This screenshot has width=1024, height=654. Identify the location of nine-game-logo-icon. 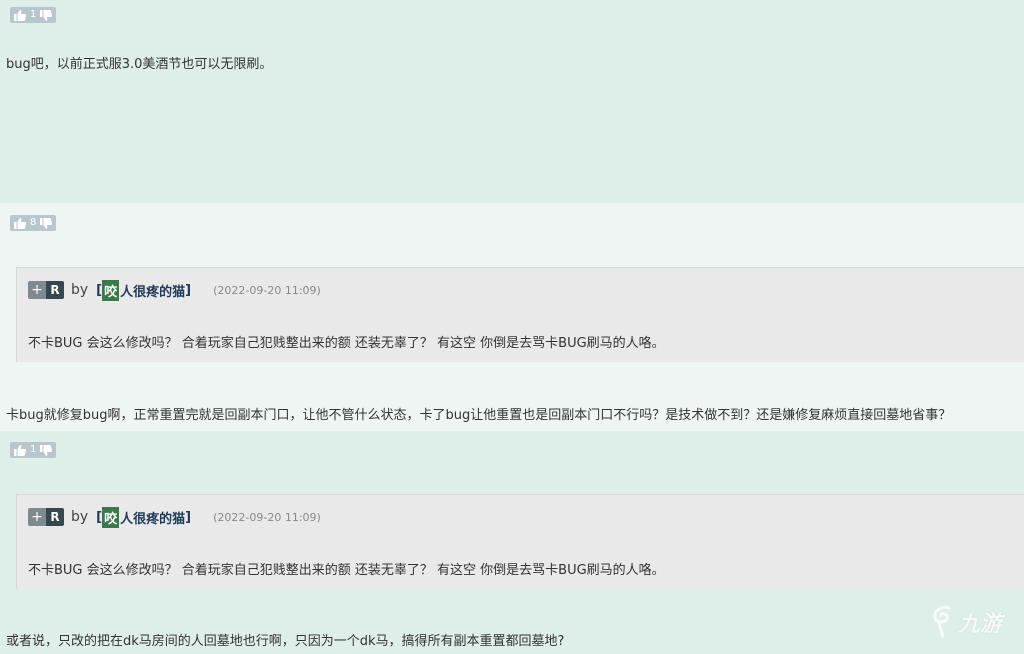
(942, 621).